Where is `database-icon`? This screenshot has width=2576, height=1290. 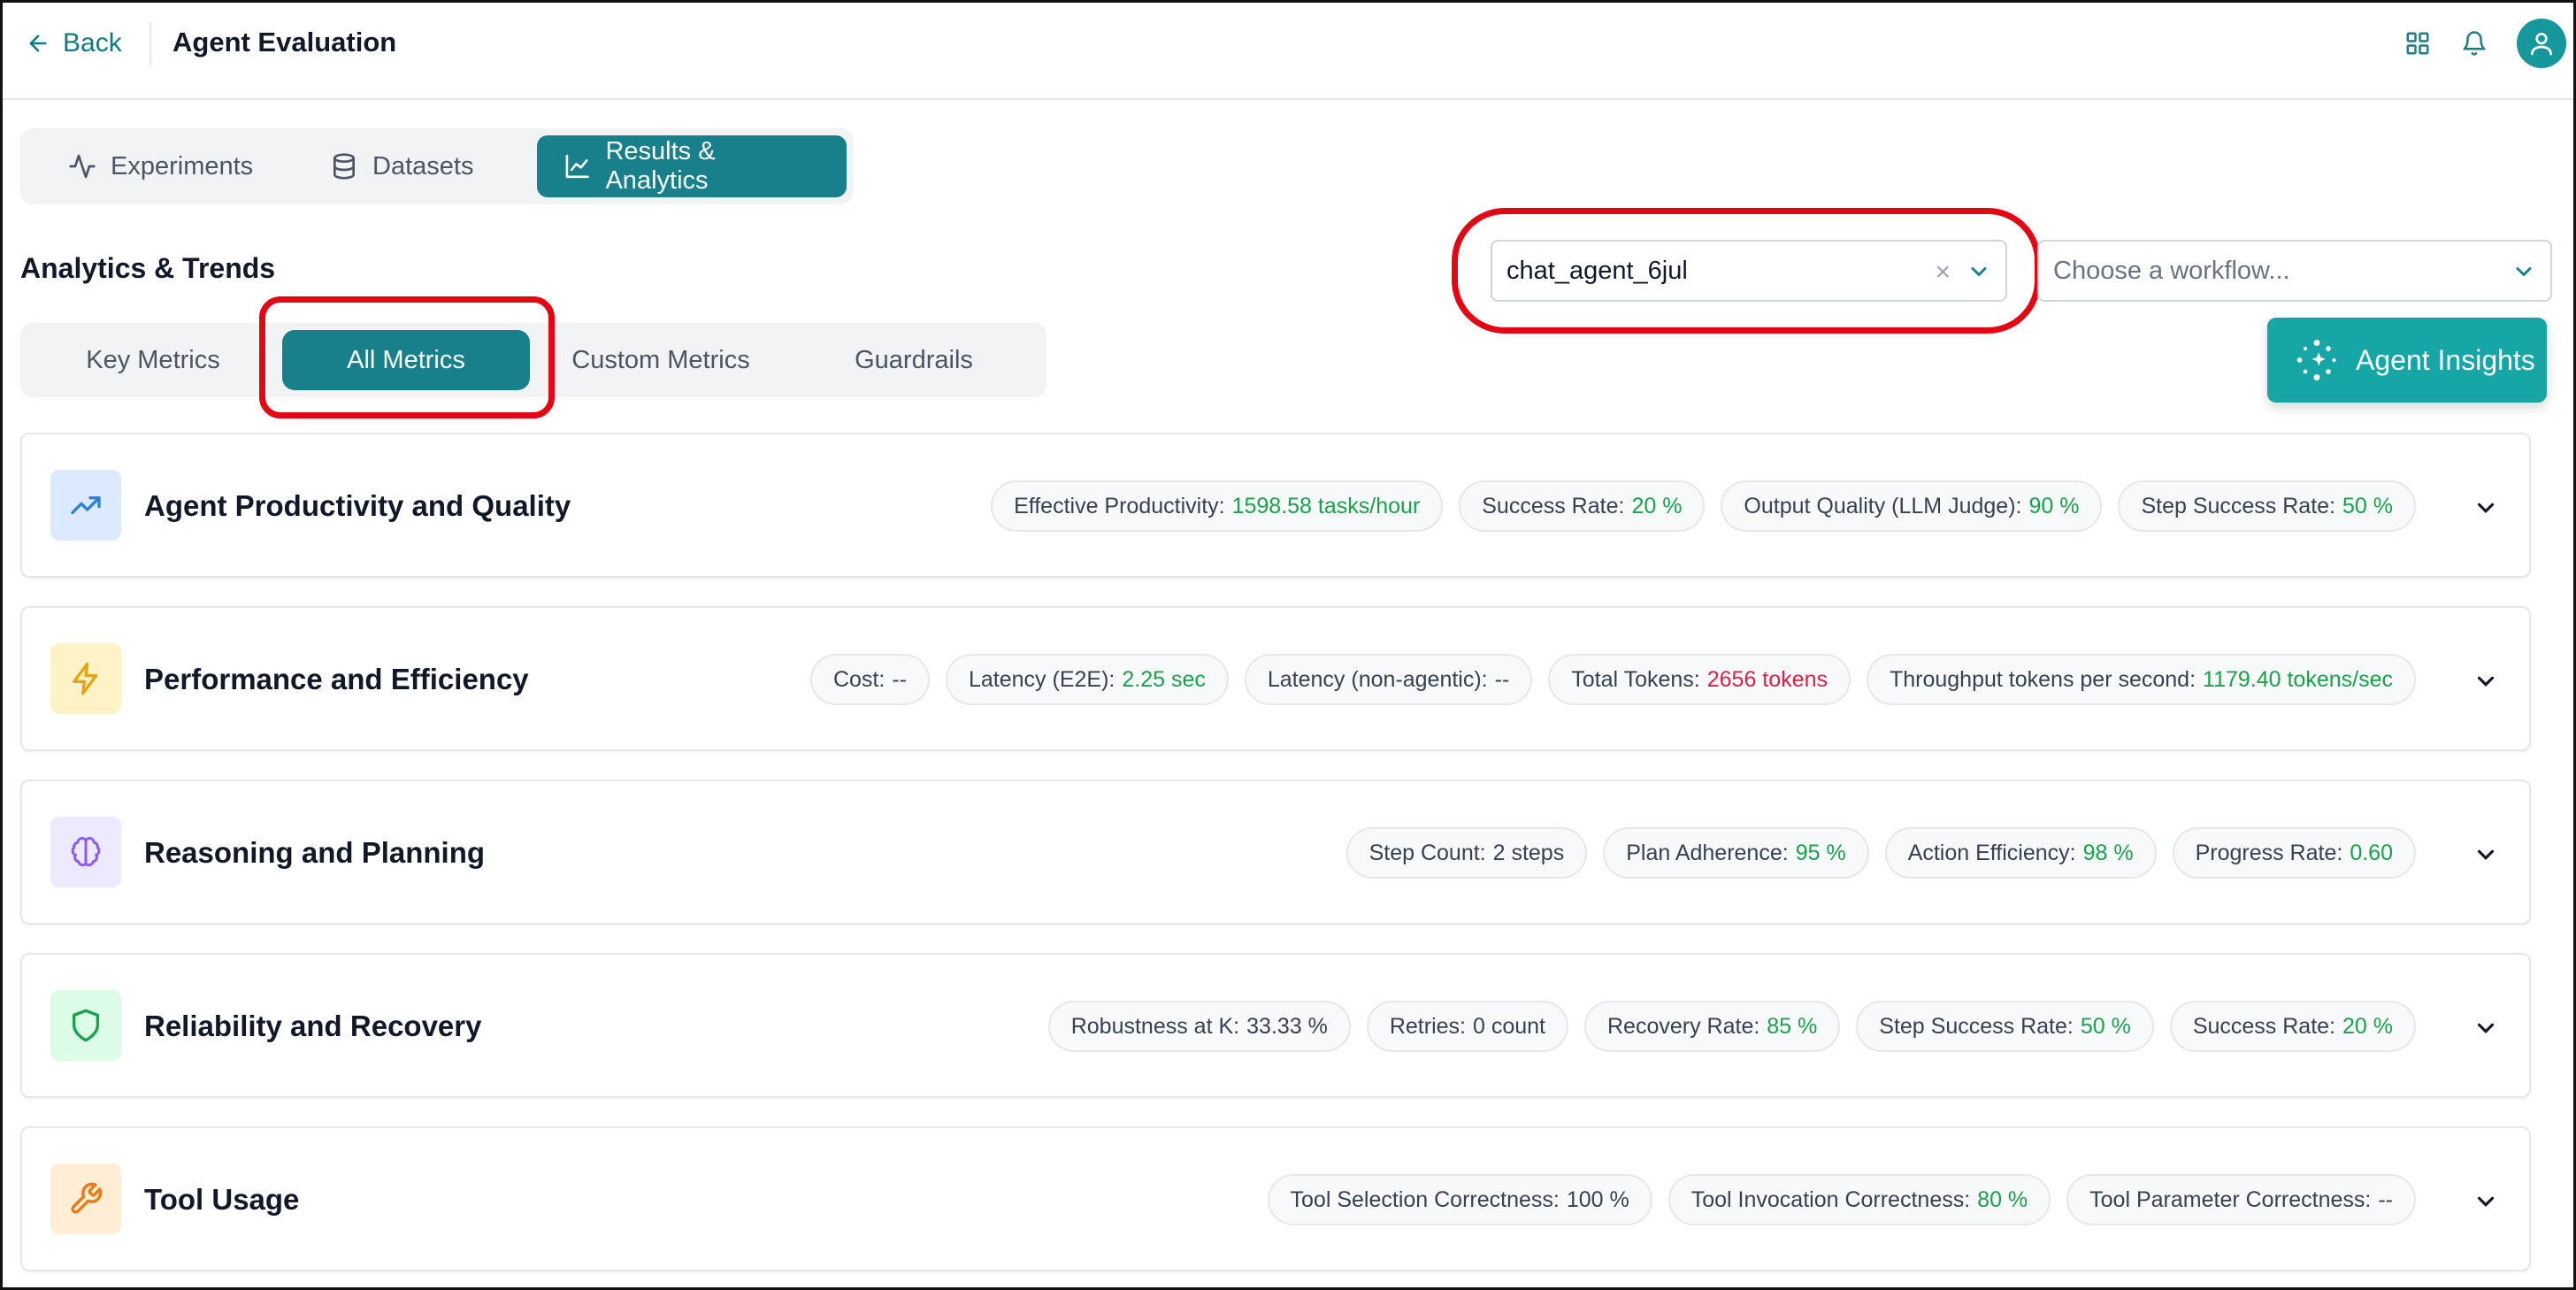 database-icon is located at coordinates (344, 166).